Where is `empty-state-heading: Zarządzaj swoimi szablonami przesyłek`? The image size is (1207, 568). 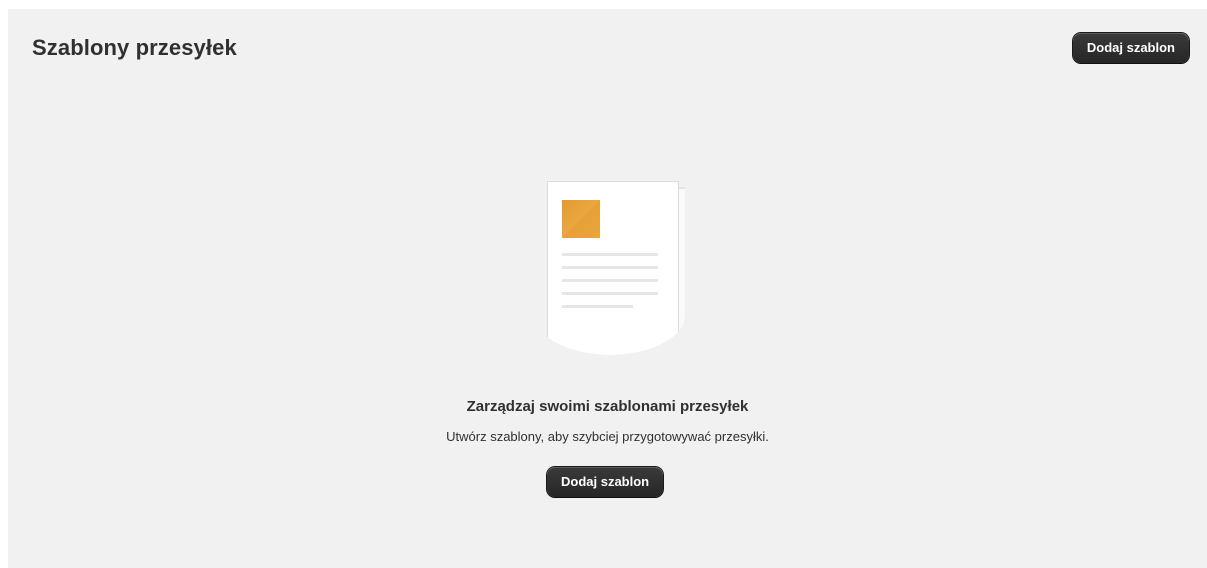
empty-state-heading: Zarządzaj swoimi szablonami przesyłek is located at coordinates (607, 406).